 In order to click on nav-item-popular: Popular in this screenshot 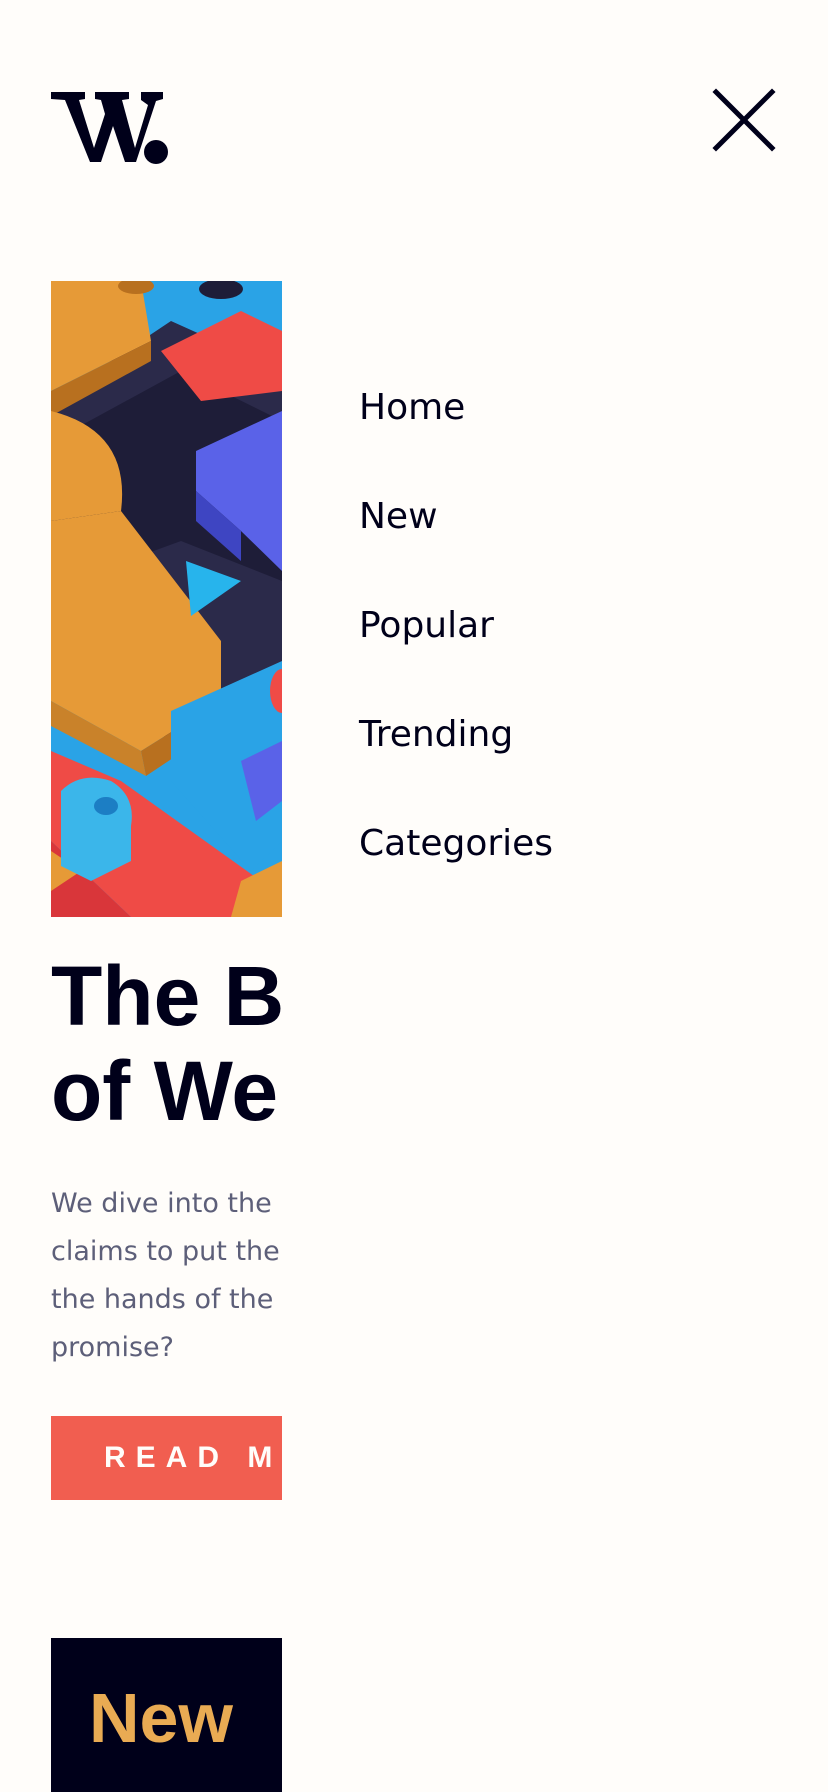, I will do `click(456, 658)`.